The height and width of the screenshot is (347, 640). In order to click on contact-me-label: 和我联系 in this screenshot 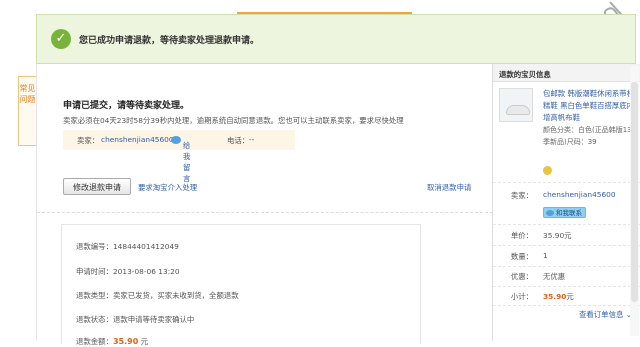, I will do `click(569, 213)`.